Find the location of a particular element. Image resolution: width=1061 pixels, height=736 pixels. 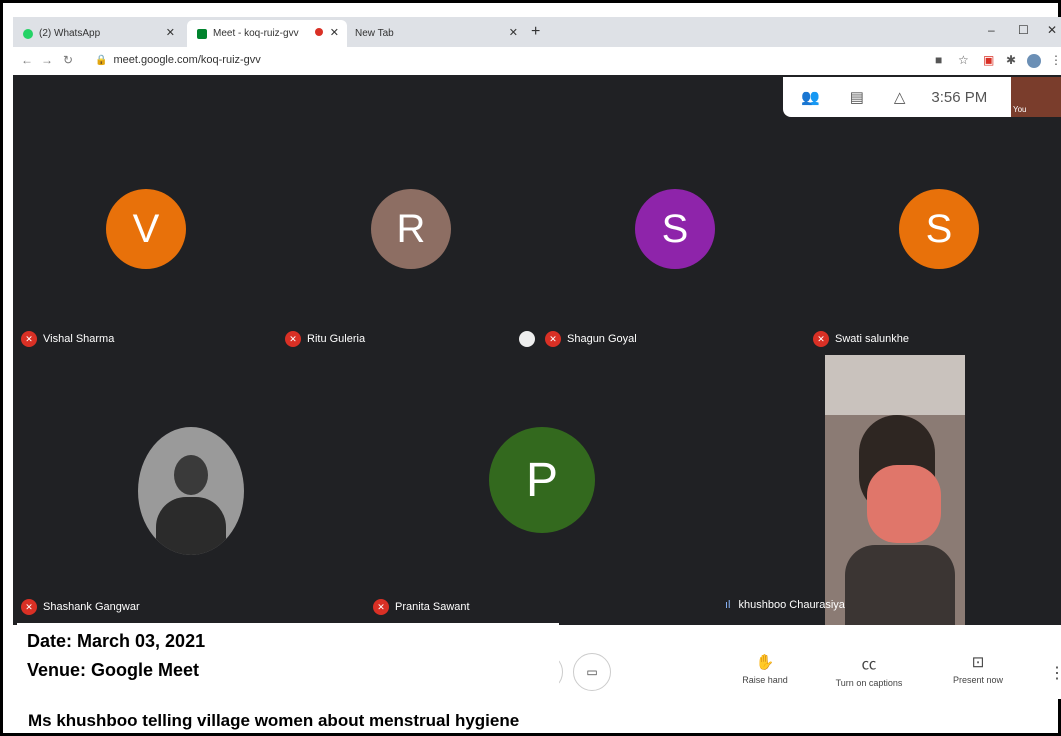

tab-new: New Tab ✕ is located at coordinates (438, 33).